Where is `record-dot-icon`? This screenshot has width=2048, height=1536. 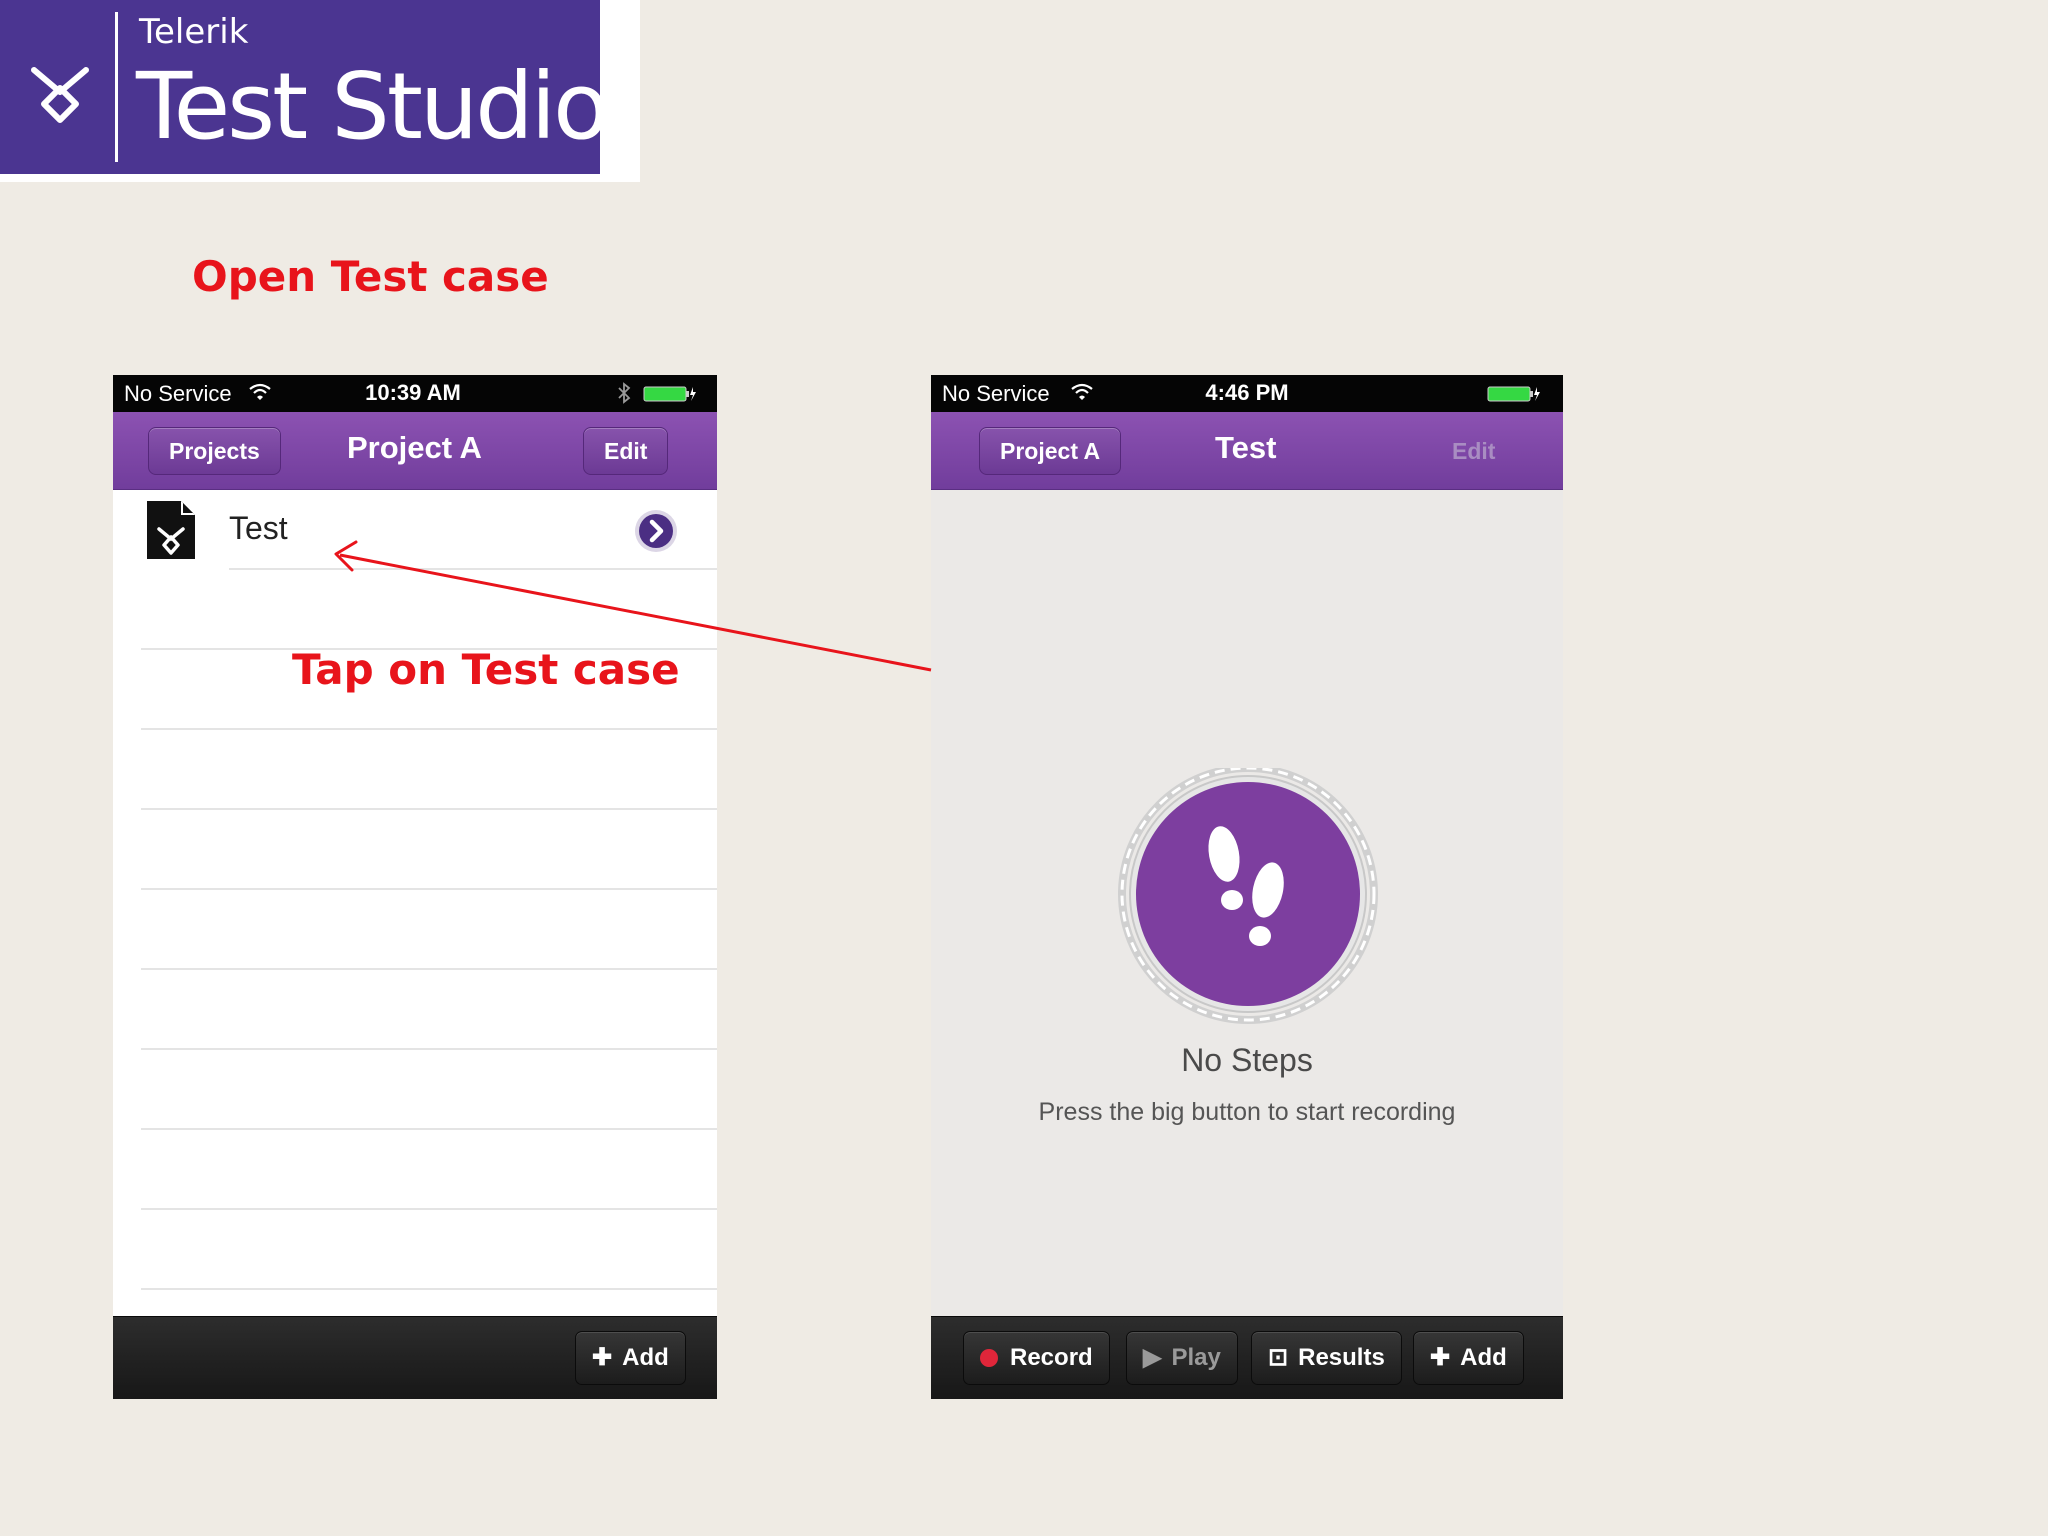 record-dot-icon is located at coordinates (989, 1358).